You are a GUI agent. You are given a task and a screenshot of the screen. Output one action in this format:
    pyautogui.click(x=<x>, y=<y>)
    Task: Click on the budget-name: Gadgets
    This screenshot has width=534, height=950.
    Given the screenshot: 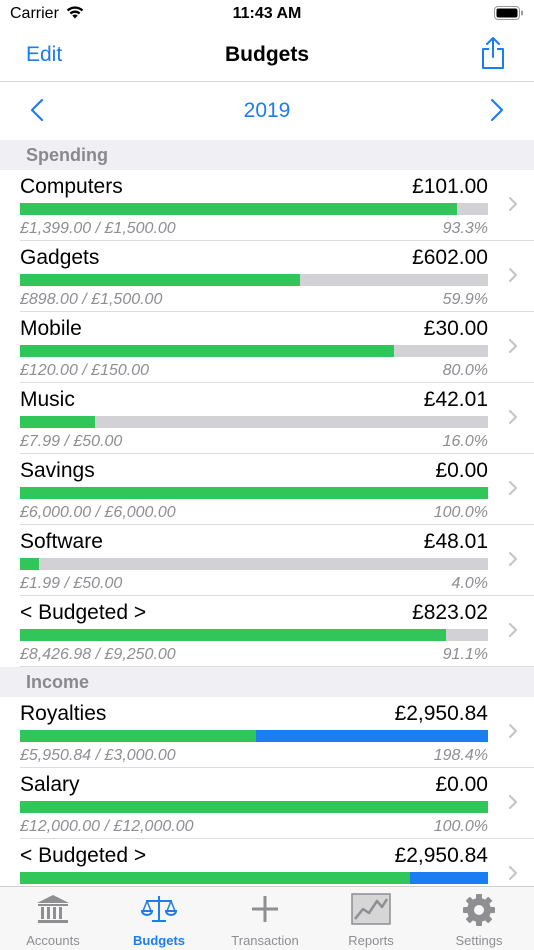 What is the action you would take?
    pyautogui.click(x=60, y=257)
    